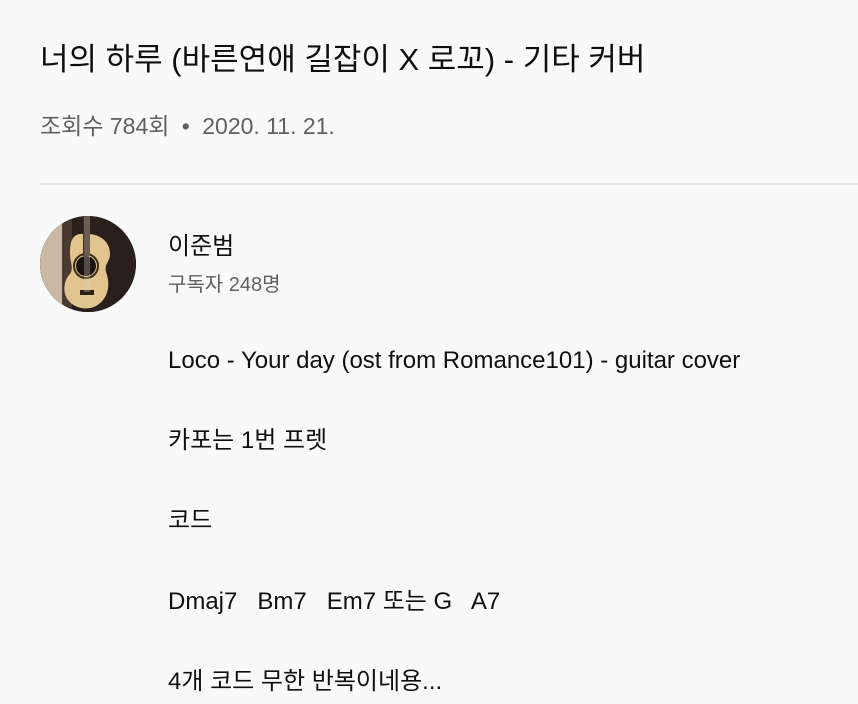  What do you see at coordinates (201, 247) in the screenshot?
I see `channel-name: 이준범` at bounding box center [201, 247].